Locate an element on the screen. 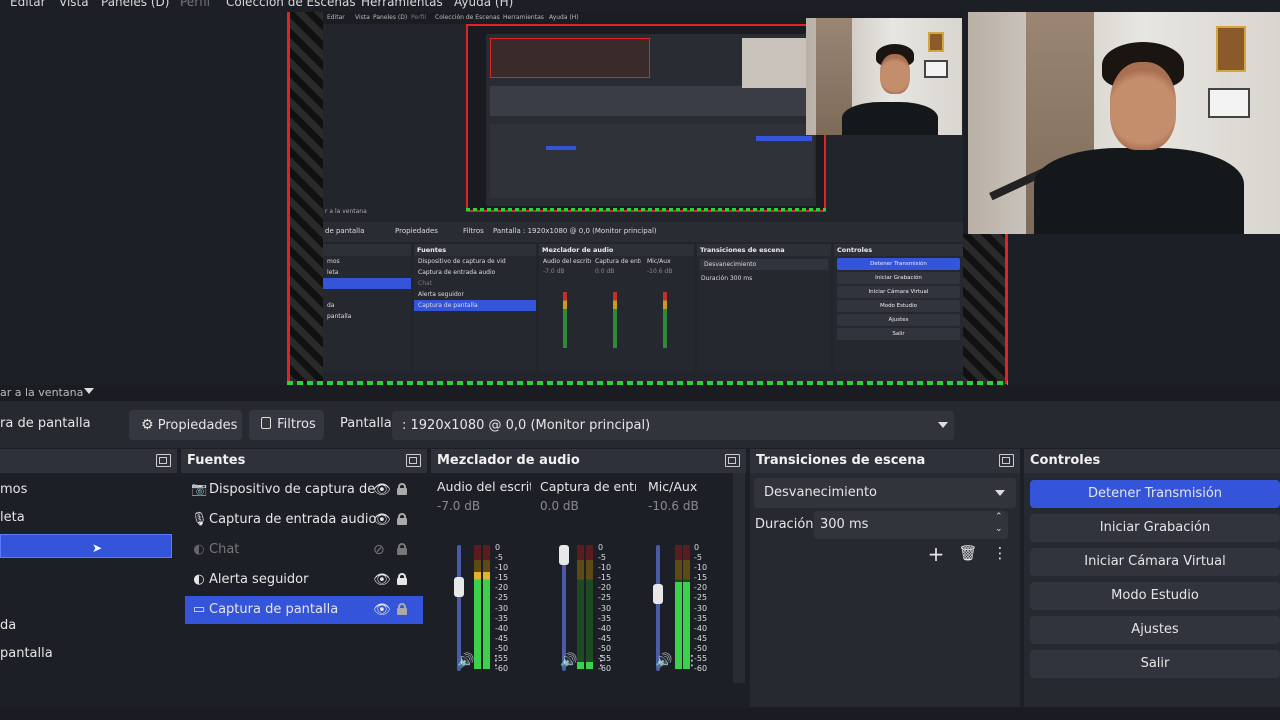 This screenshot has height=720, width=1280. display-select-value: : 1920x1080 @ 0,0 (Monitor principal) is located at coordinates (526, 425).